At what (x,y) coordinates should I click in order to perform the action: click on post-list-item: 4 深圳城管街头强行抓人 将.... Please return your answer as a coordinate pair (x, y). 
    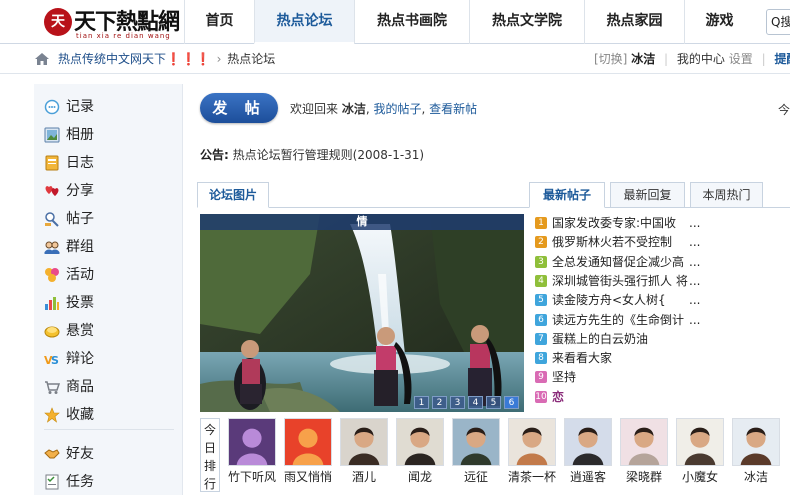
    Looking at the image, I should click on (662, 281).